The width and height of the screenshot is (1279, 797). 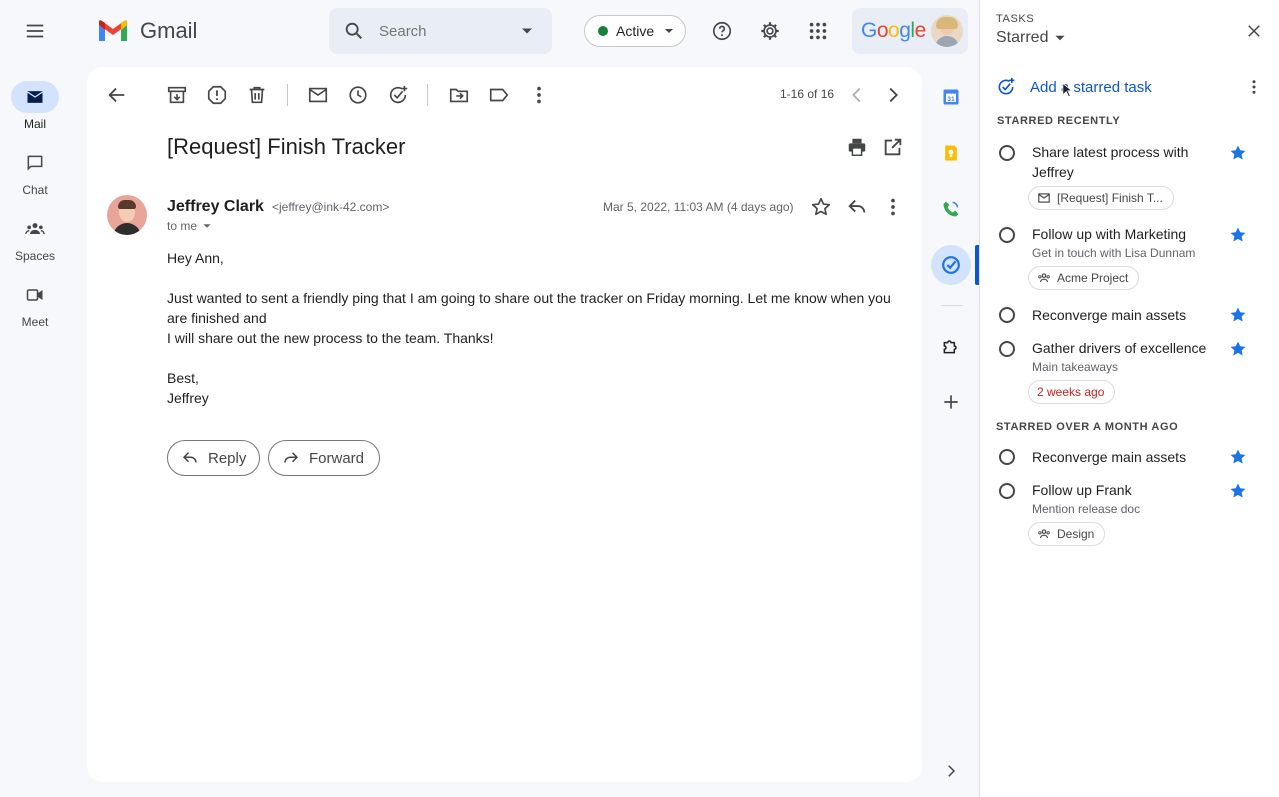 I want to click on task-title: Follow up with Marketing, so click(x=1122, y=234).